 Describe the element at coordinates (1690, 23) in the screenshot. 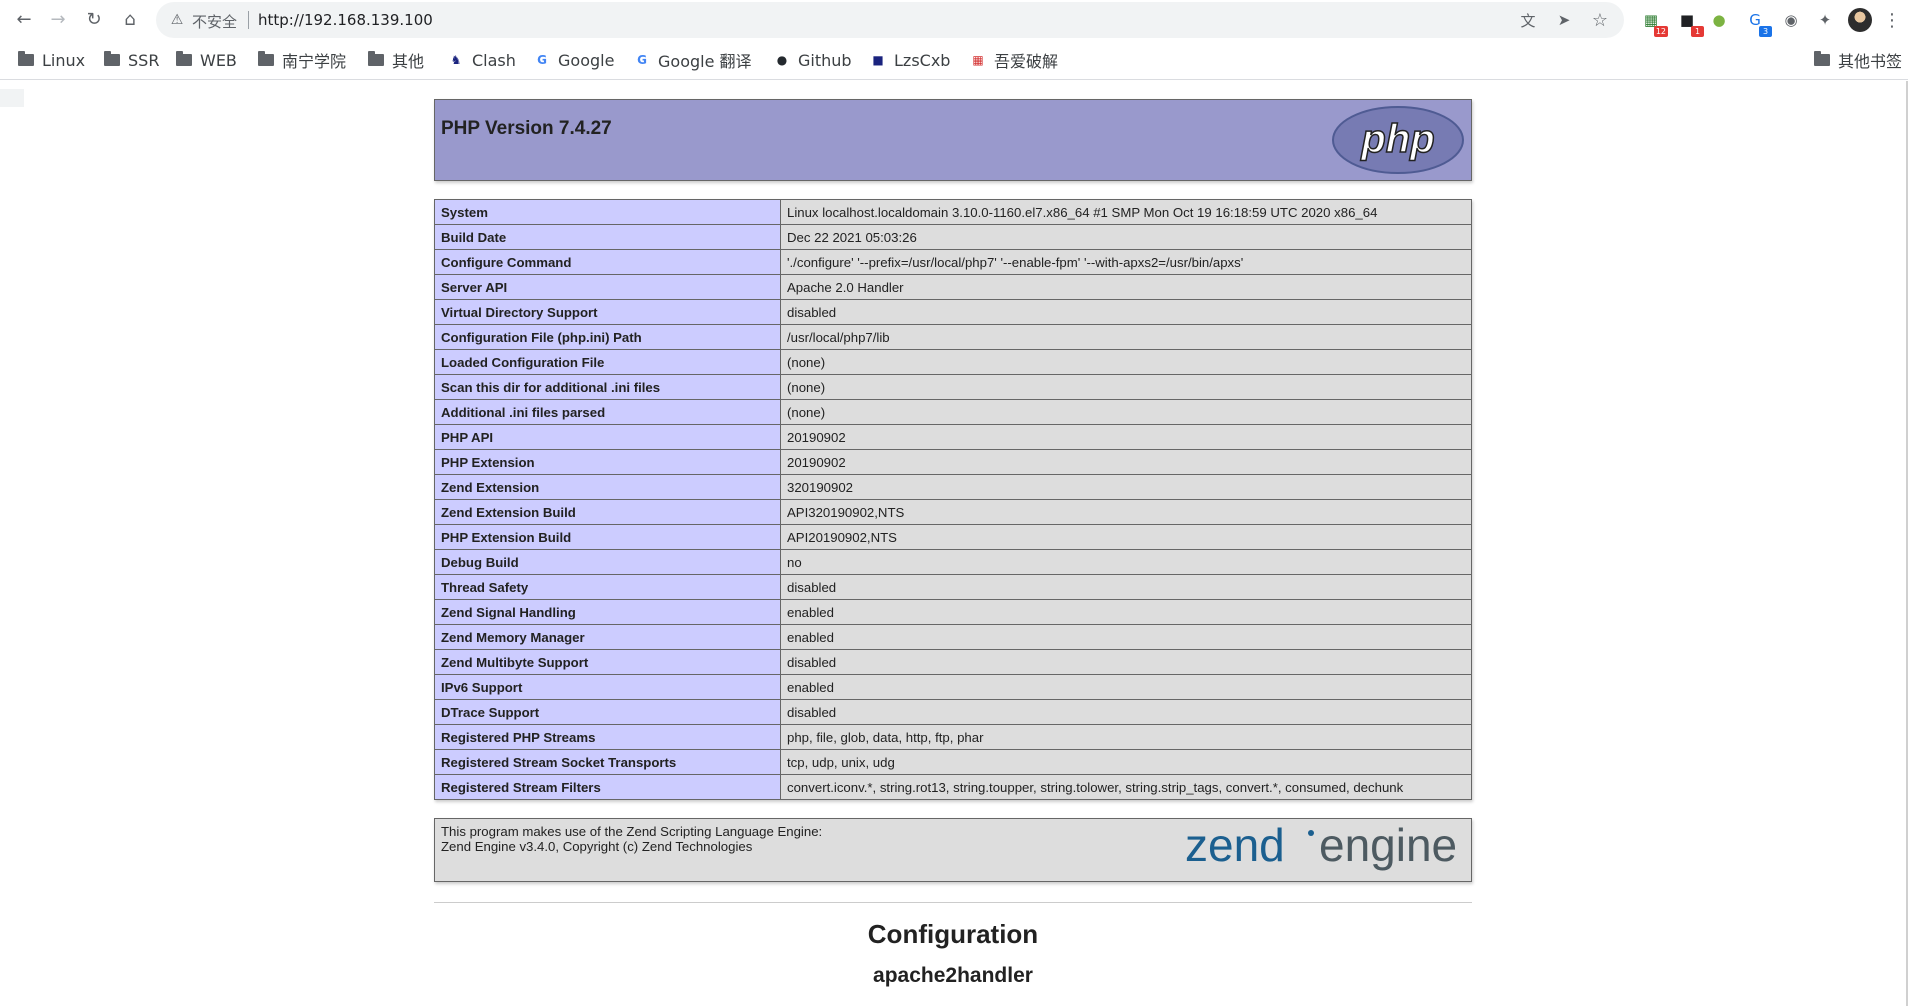

I see `ext-dark-icon: ■ 1` at that location.